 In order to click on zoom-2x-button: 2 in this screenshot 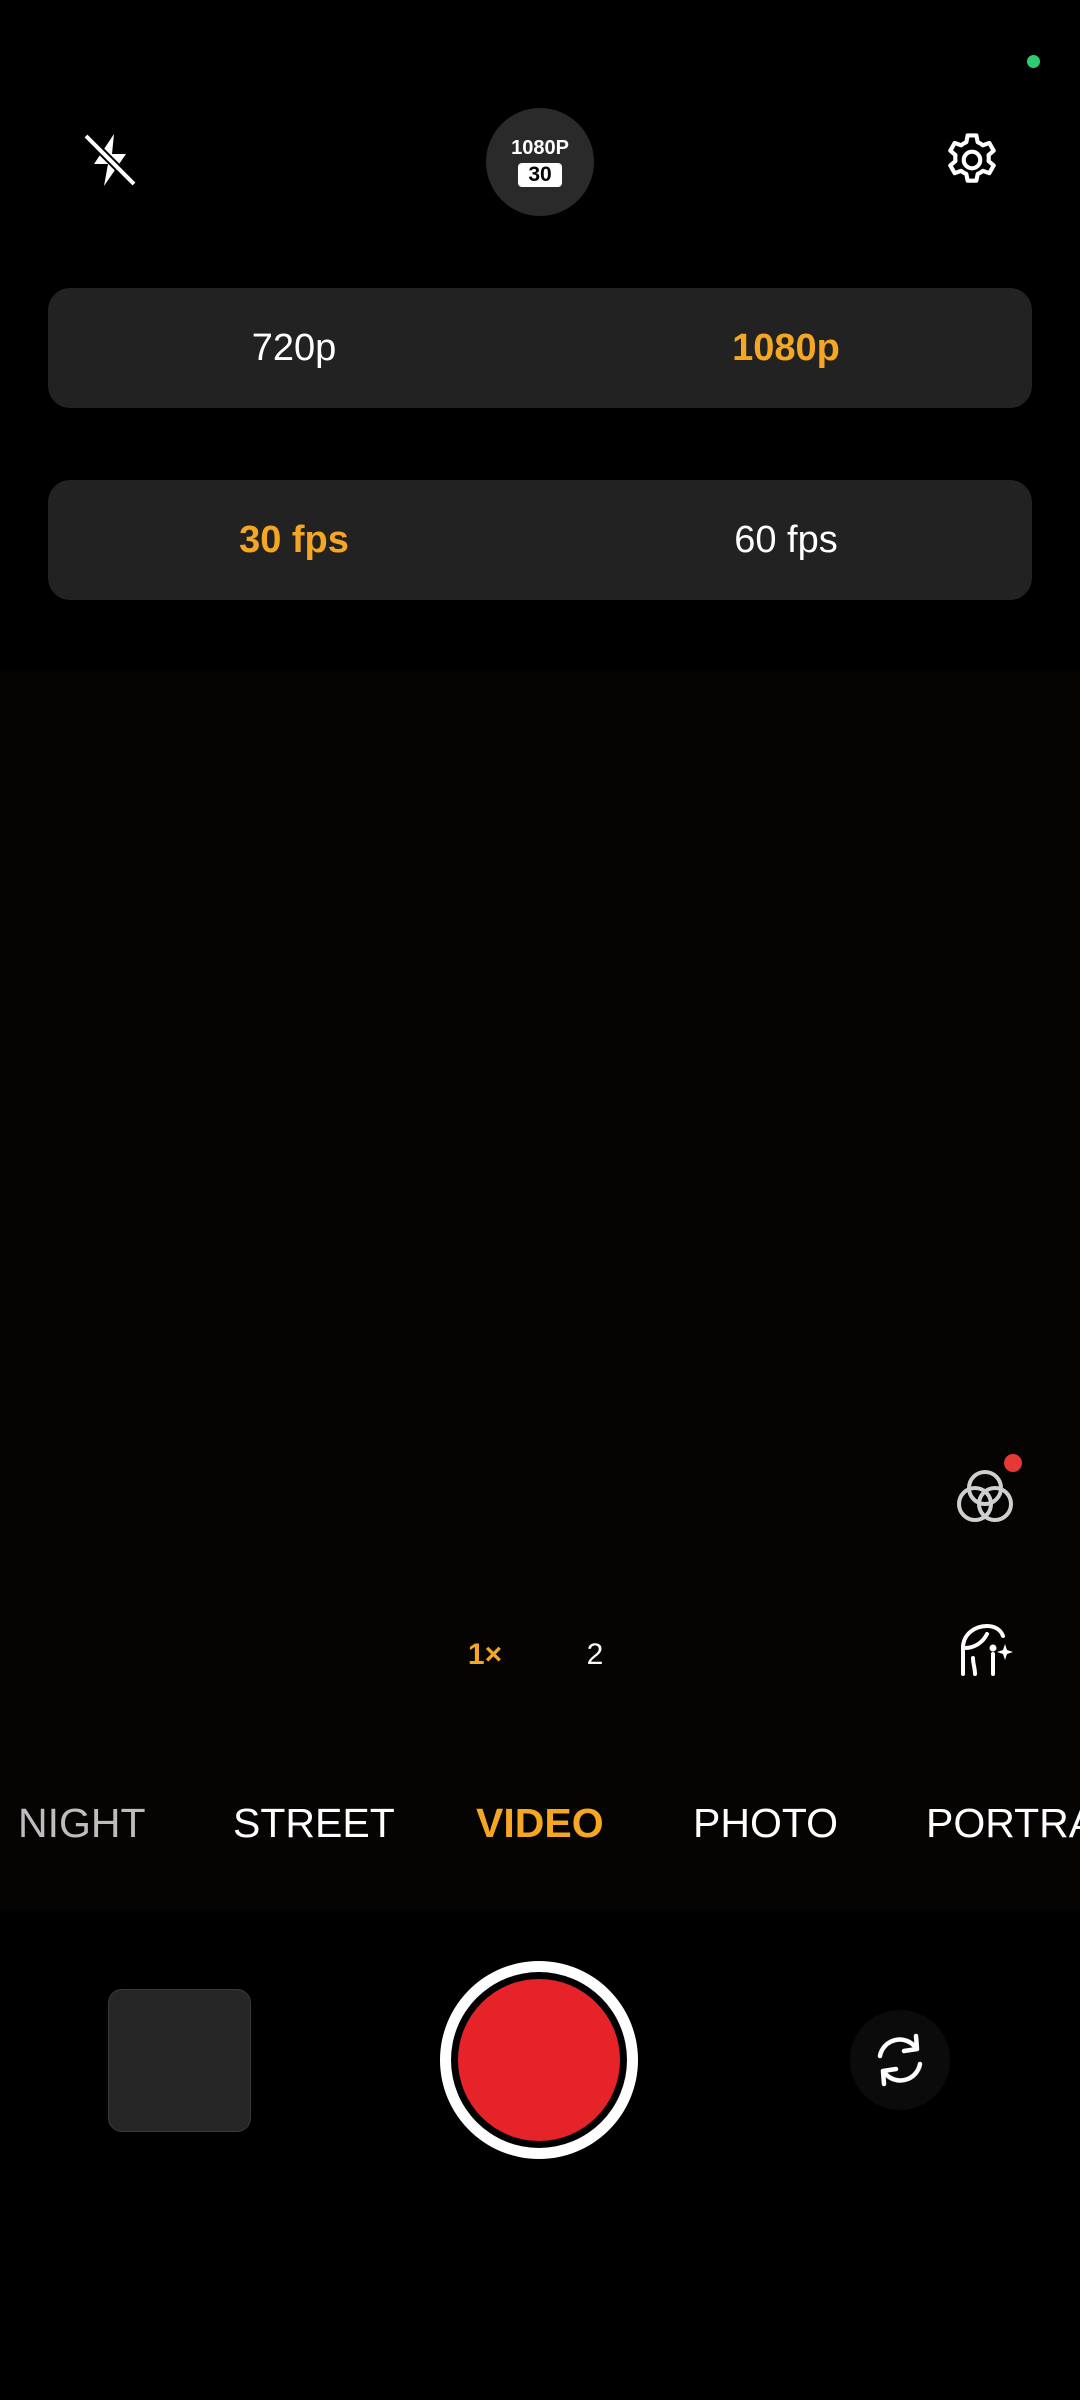, I will do `click(595, 1655)`.